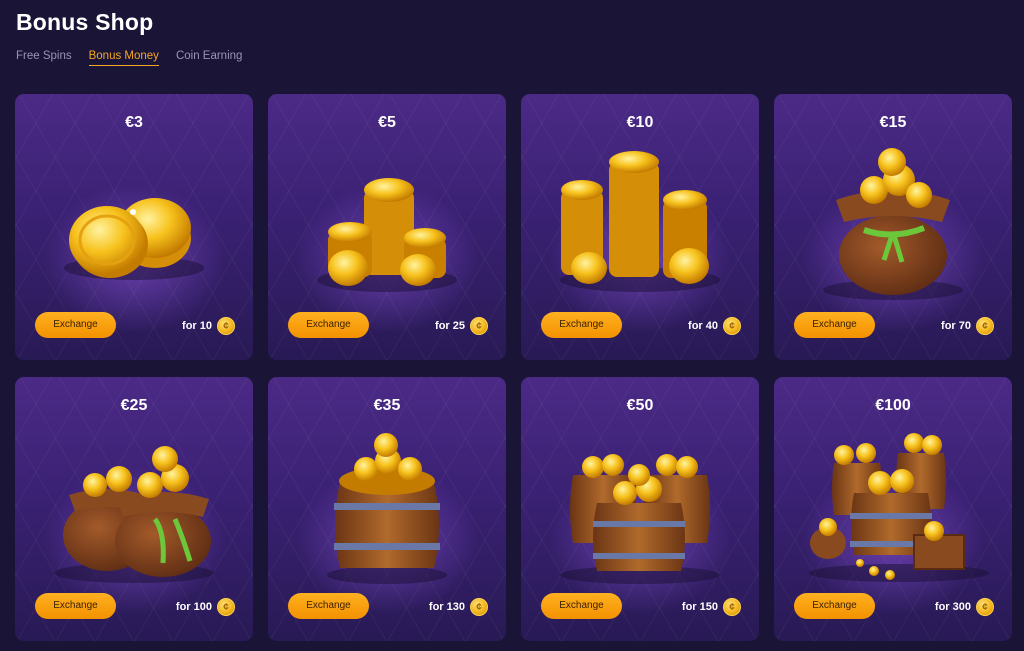 The height and width of the screenshot is (651, 1024). I want to click on coin-cost: for 150 ¢, so click(711, 607).